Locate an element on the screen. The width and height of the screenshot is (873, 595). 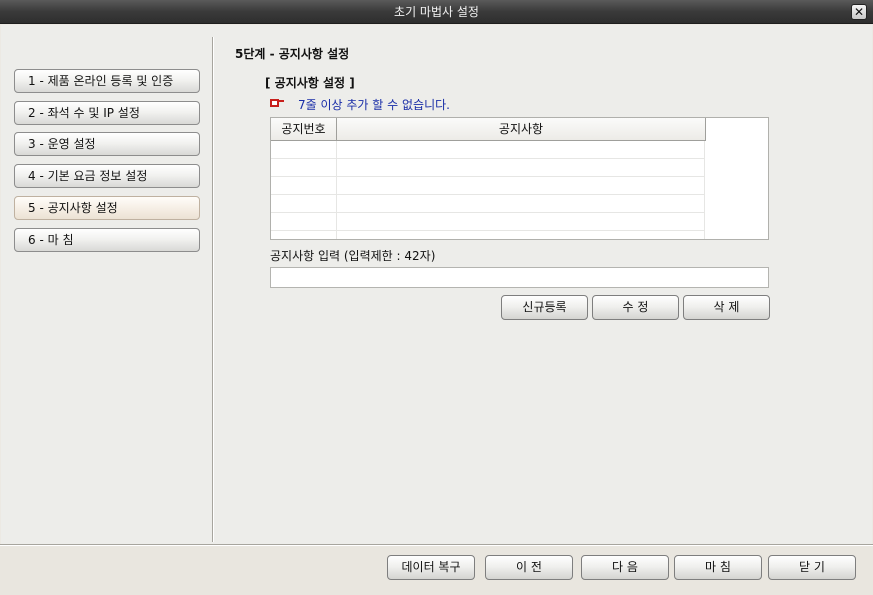
notice-input-label: 공지사항 입력 (입력제한 : 42자) is located at coordinates (353, 256).